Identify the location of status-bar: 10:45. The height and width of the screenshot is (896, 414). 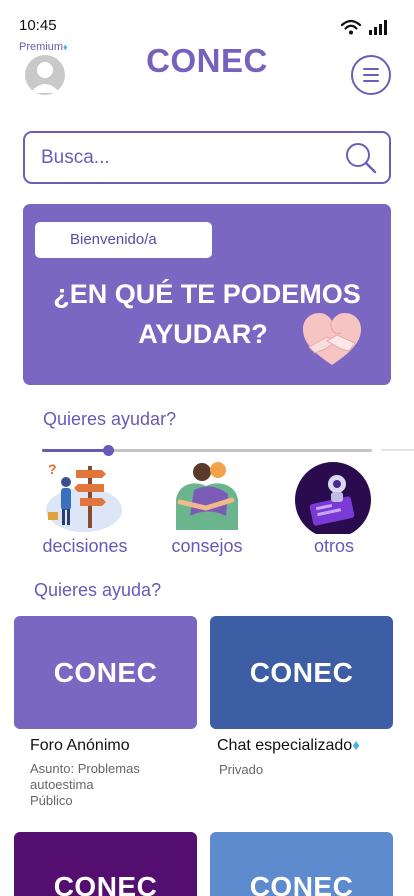
(207, 22).